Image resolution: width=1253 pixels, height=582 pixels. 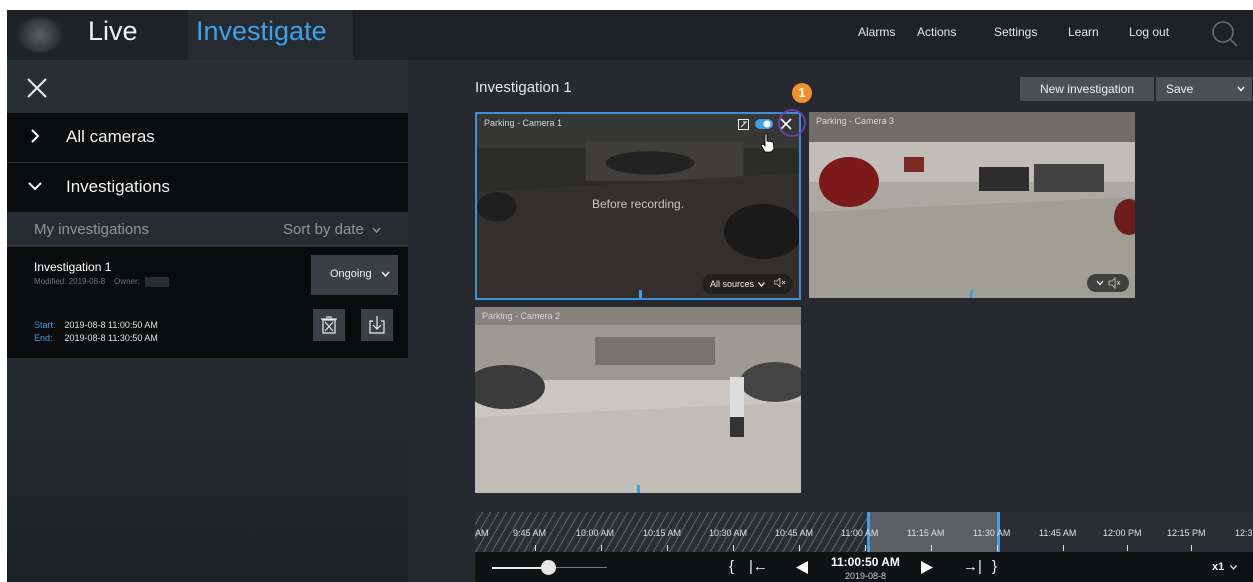 I want to click on play-reverse-icon, so click(x=802, y=567).